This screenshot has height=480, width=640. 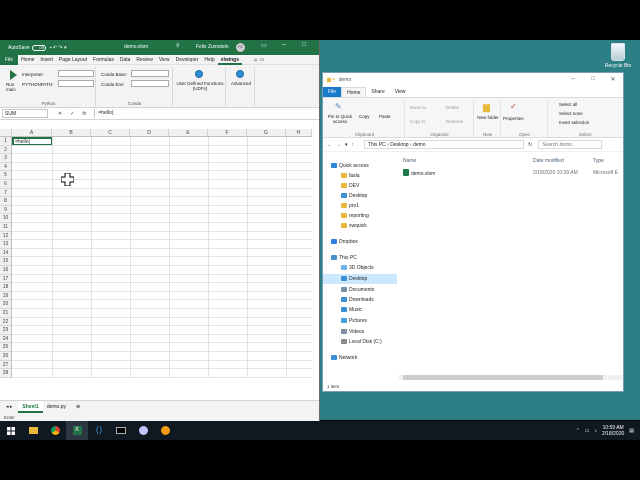 What do you see at coordinates (6, 158) in the screenshot?
I see `row-header: 3` at bounding box center [6, 158].